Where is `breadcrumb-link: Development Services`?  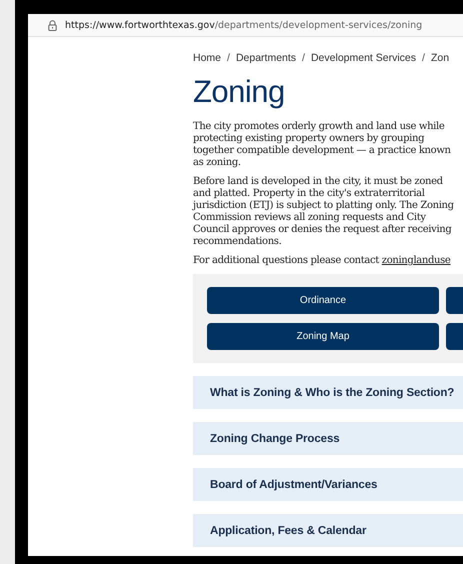
breadcrumb-link: Development Services is located at coordinates (363, 58).